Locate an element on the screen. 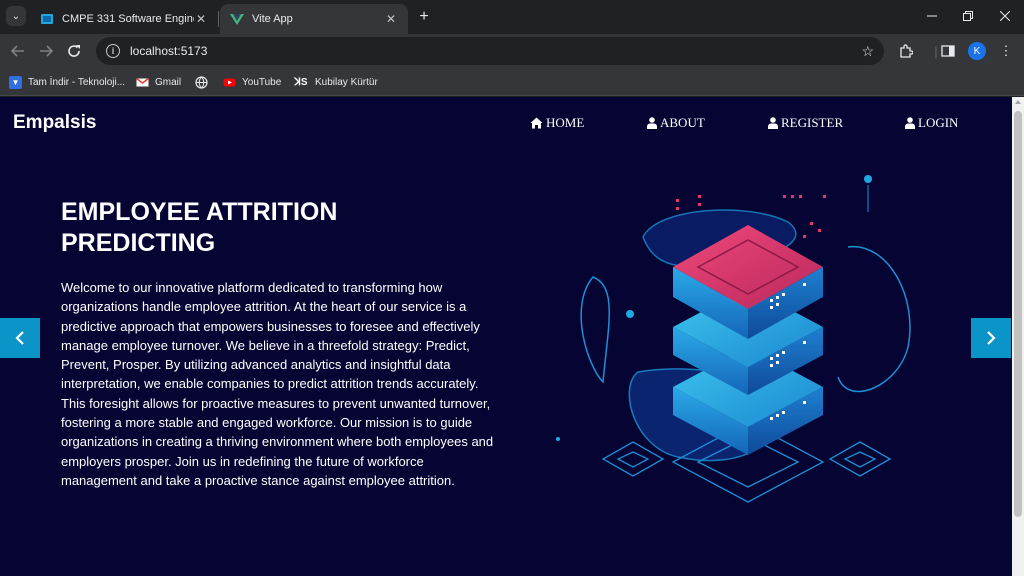 The height and width of the screenshot is (576, 1024). bookmark-kubilay: ꓘS Kubilay Kürtür is located at coordinates (335, 82).